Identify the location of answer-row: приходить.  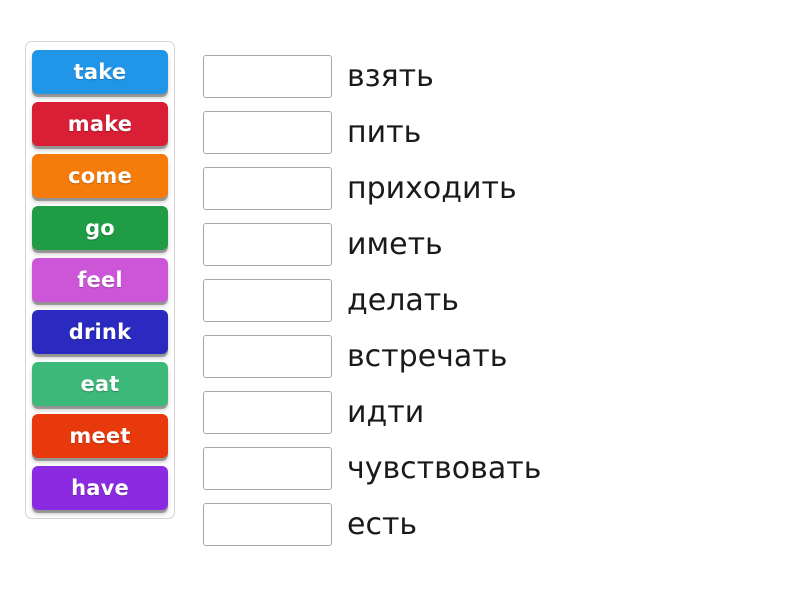
(372, 188).